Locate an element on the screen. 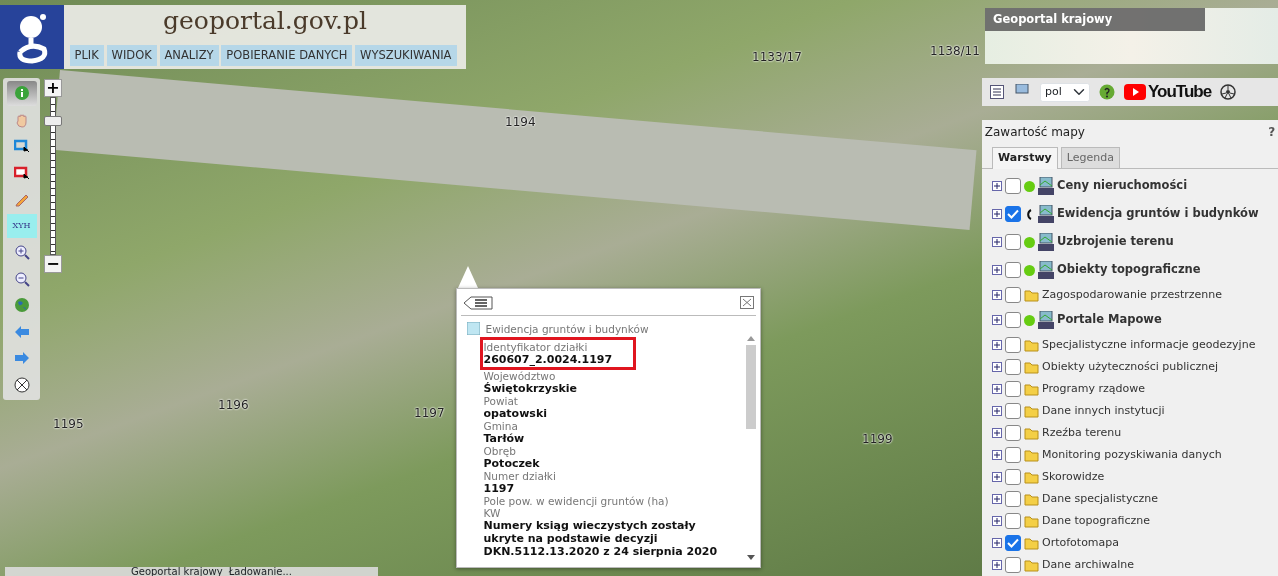 The height and width of the screenshot is (576, 1278). layer-label: Zagospodarowanie przestrzenne is located at coordinates (1132, 294).